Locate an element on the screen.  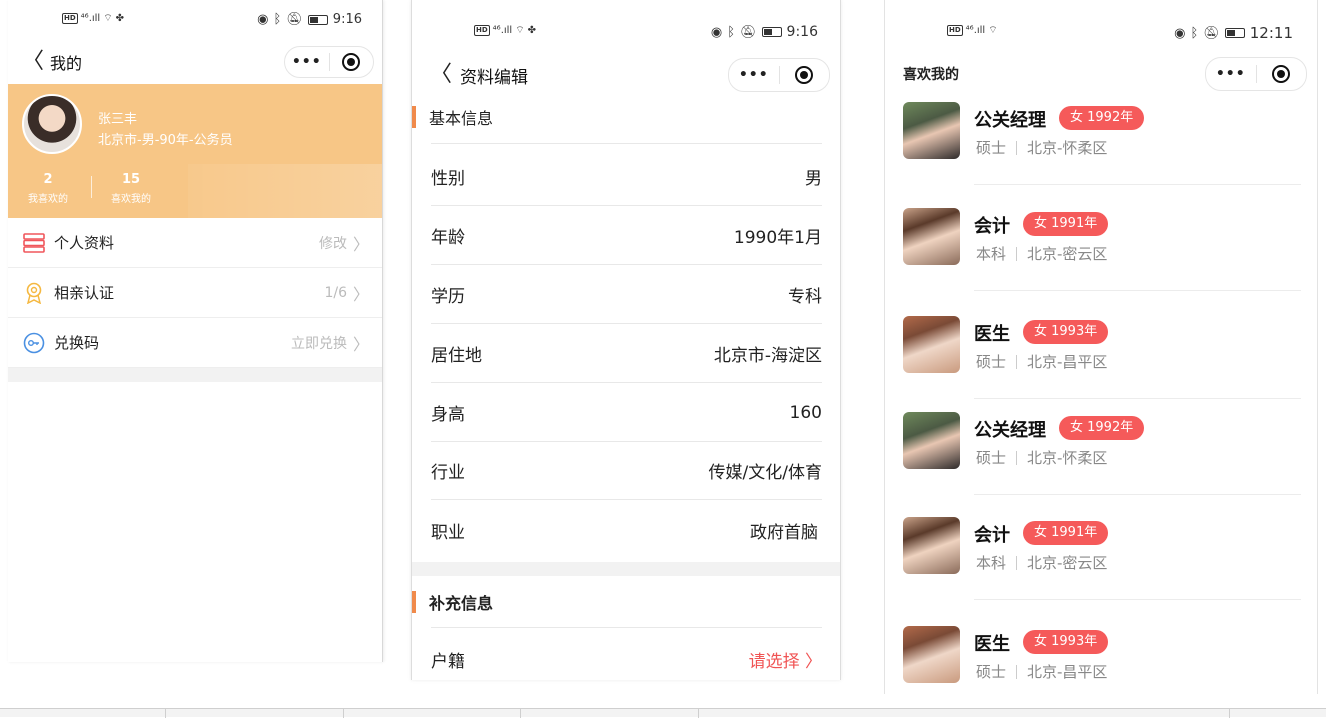
details-row: 本科 北京-密云区 is located at coordinates (1041, 562).